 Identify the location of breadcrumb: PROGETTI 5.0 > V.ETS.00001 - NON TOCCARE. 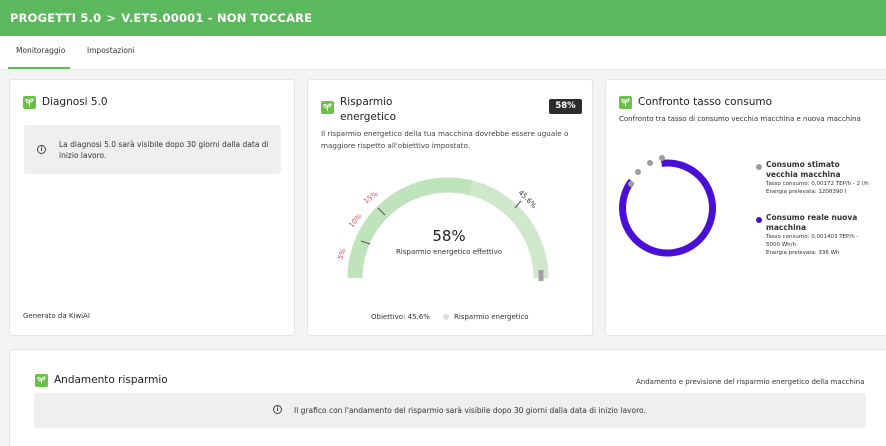
(161, 18).